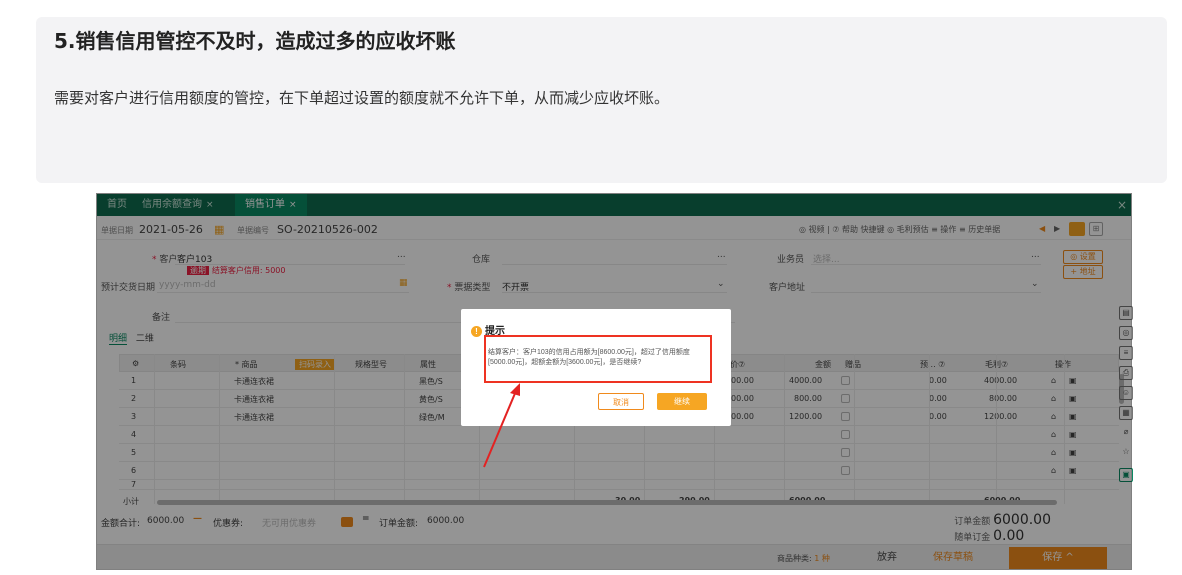 The image size is (1182, 575). What do you see at coordinates (255, 41) in the screenshot?
I see `intro-title: 5.销售信用管控不及时，造成过多的应收坏账` at bounding box center [255, 41].